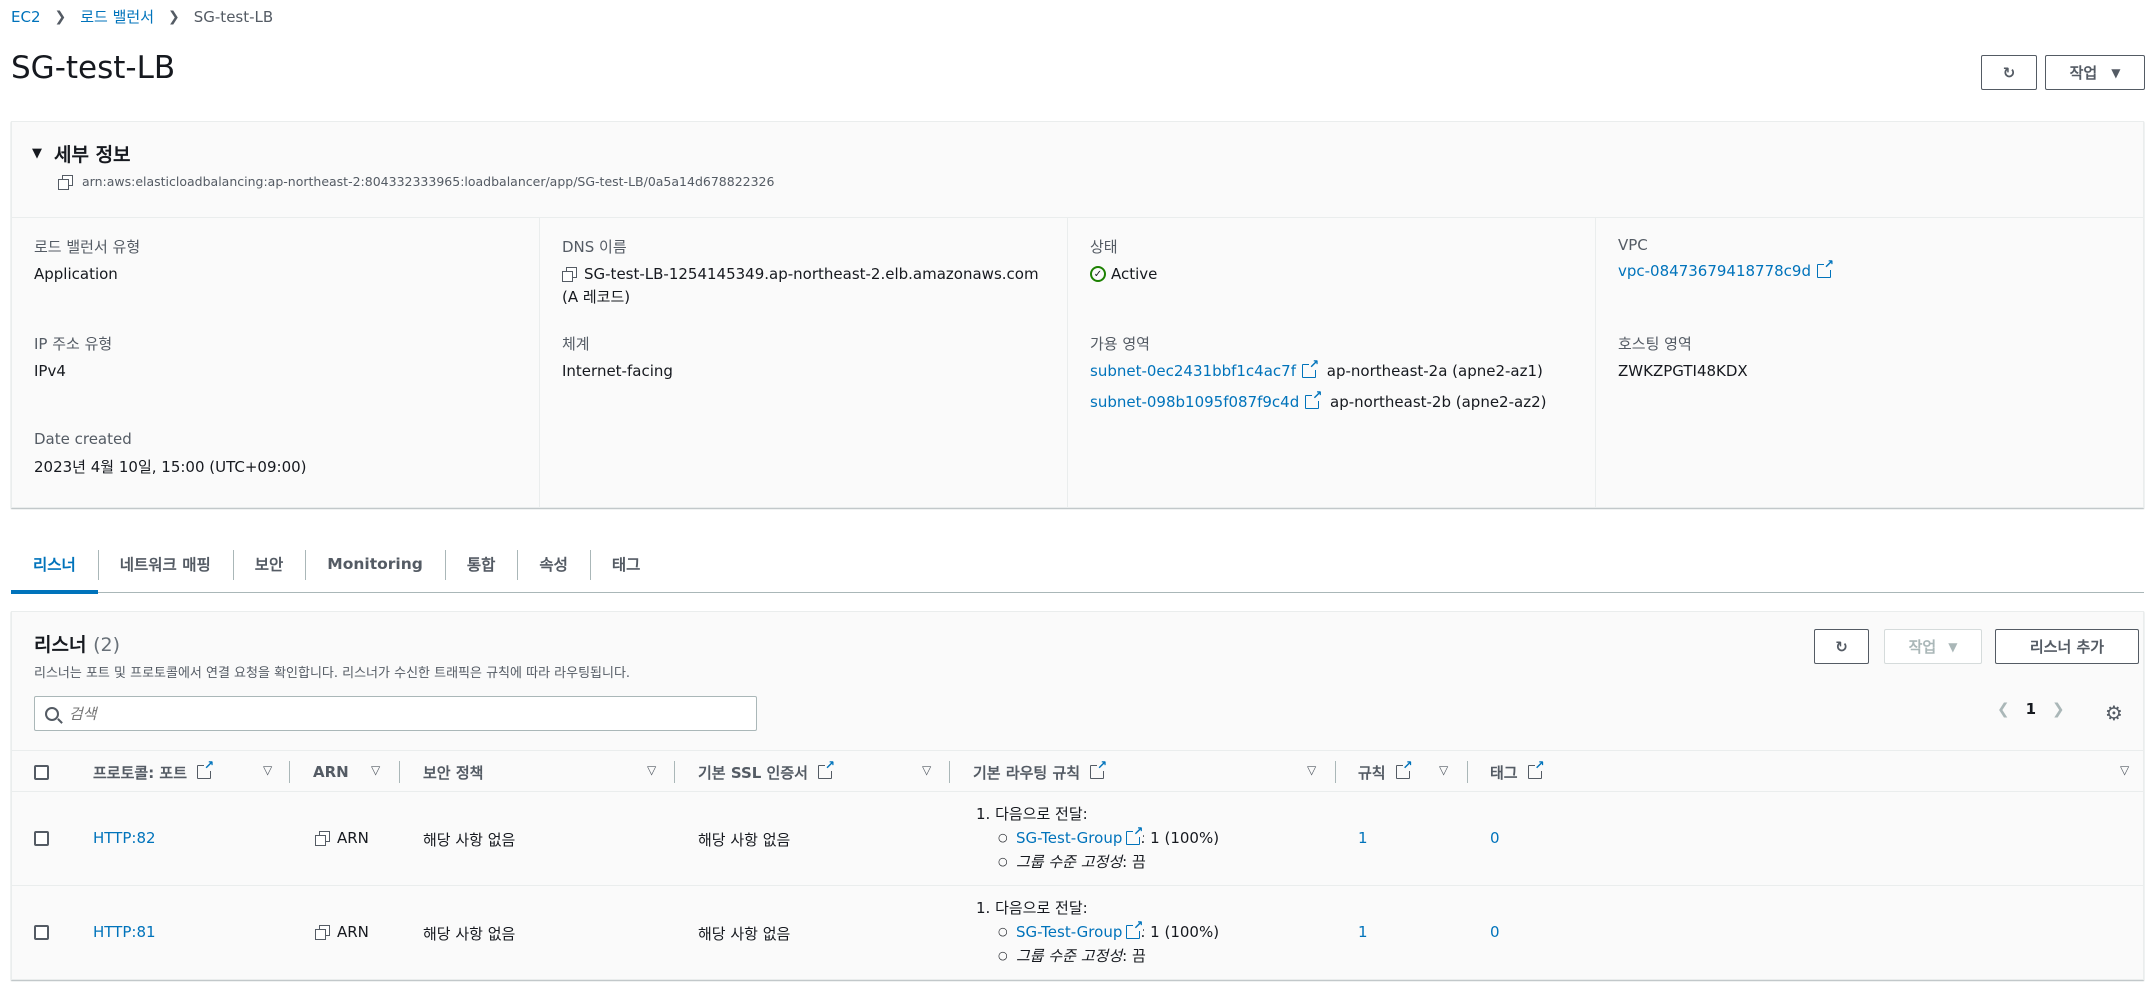 This screenshot has width=2156, height=991. What do you see at coordinates (626, 564) in the screenshot?
I see `tab-tags: 태그` at bounding box center [626, 564].